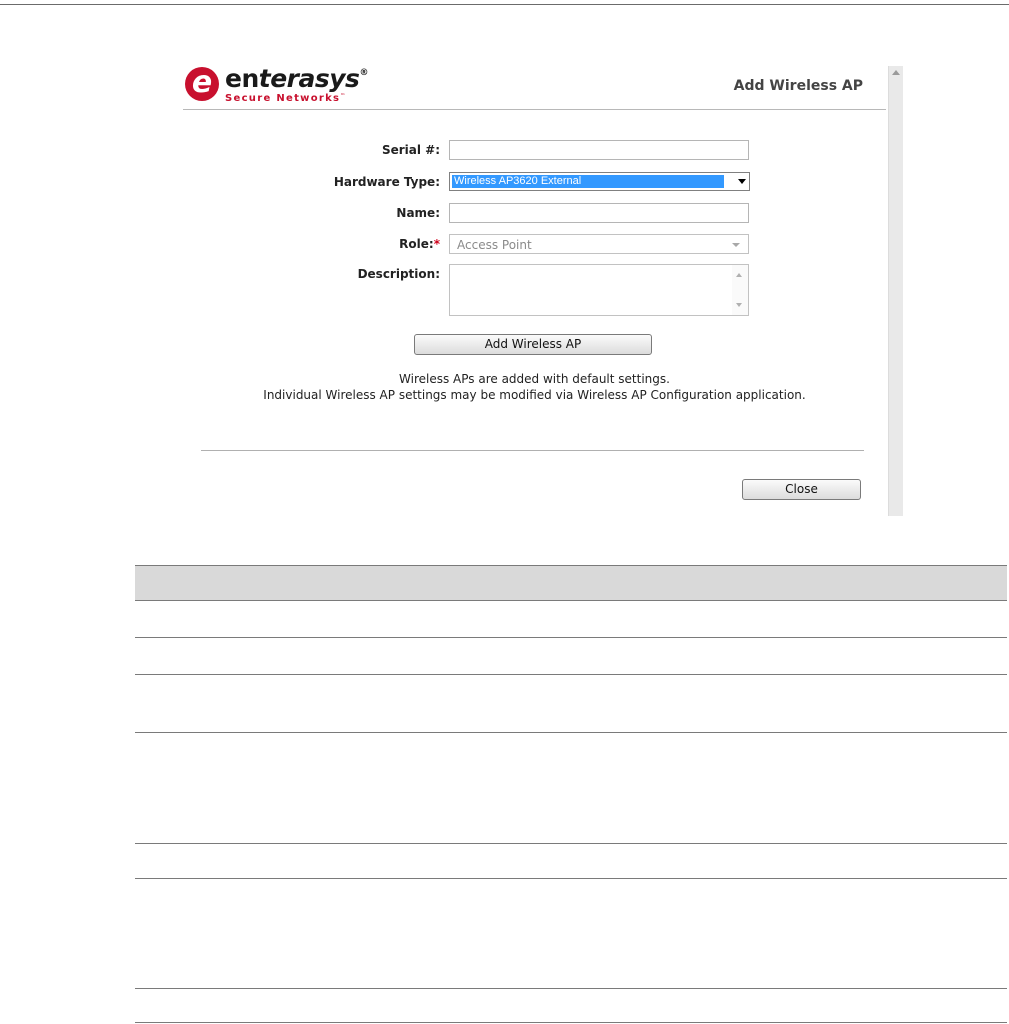  Describe the element at coordinates (296, 78) in the screenshot. I see `logo-wordmark: enterasys®` at that location.